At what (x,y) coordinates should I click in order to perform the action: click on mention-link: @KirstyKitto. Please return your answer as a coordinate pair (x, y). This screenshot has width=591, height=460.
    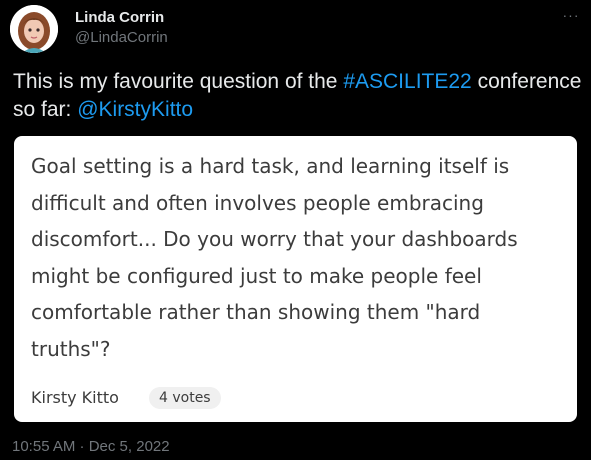
    Looking at the image, I should click on (135, 109).